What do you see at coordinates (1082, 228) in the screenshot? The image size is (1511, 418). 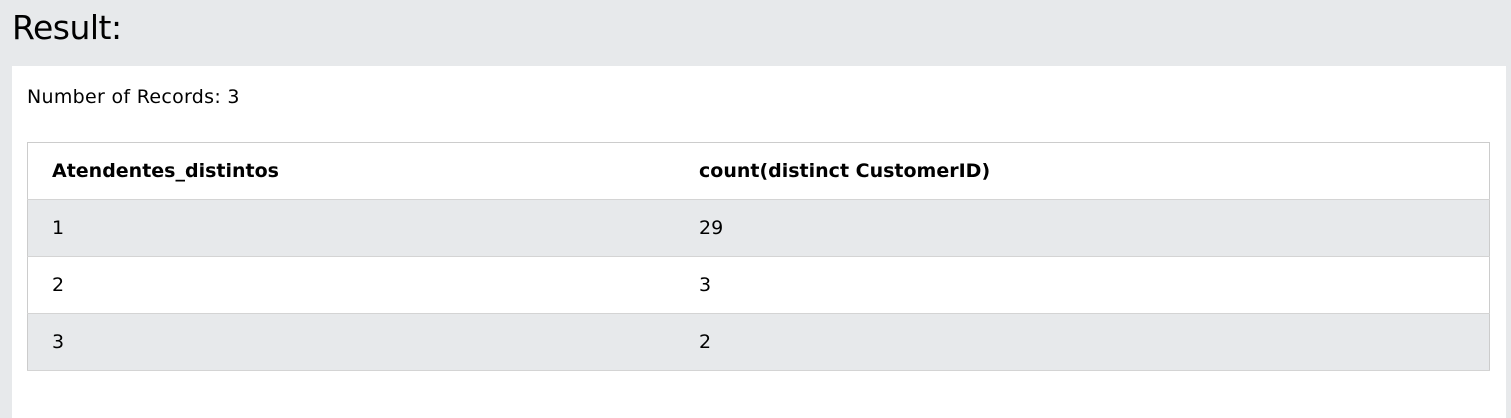 I see `table-cell: 29` at bounding box center [1082, 228].